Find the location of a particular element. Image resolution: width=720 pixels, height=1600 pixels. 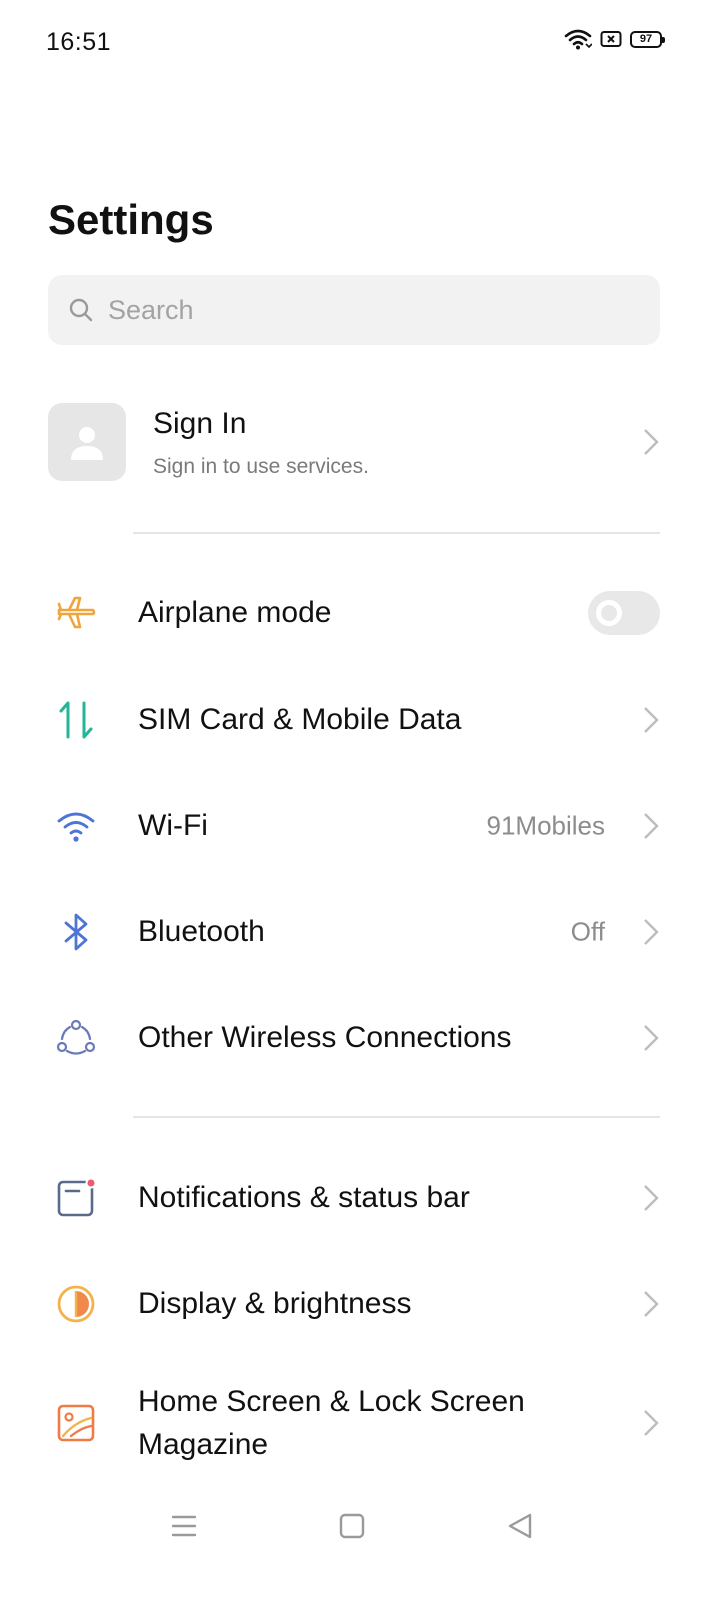

no-sim-icon is located at coordinates (611, 39).